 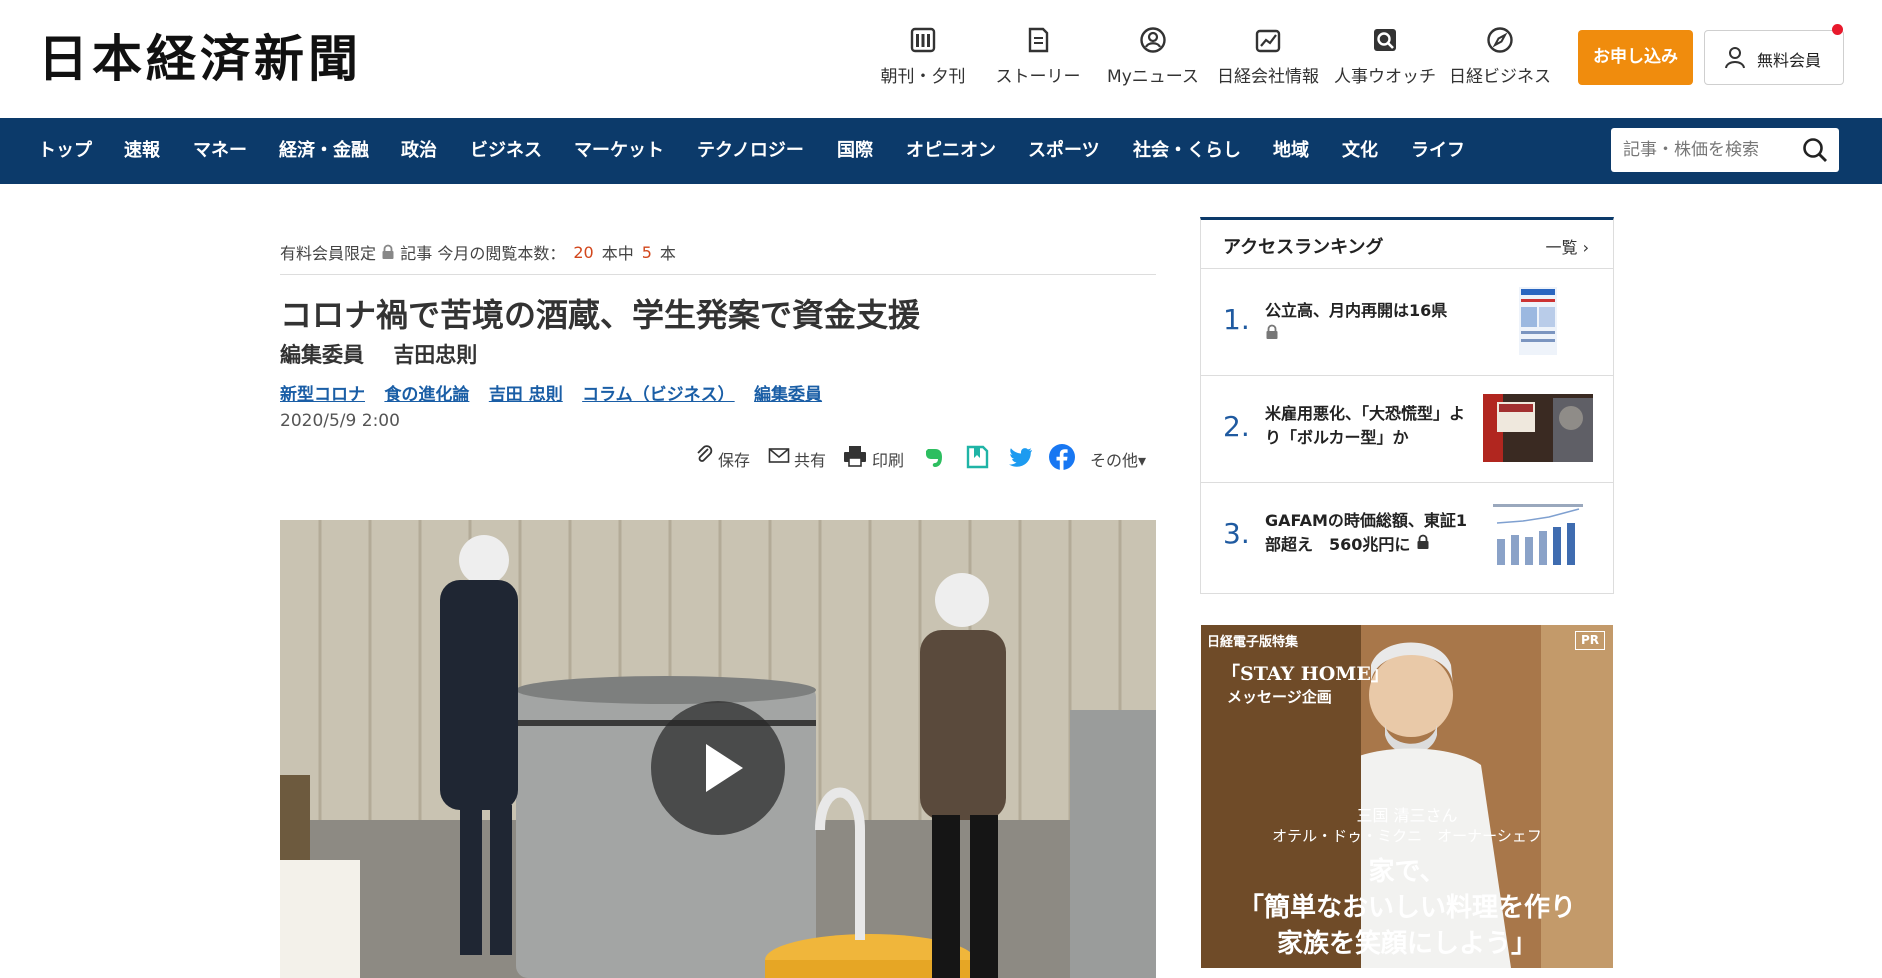 What do you see at coordinates (923, 57) in the screenshot?
I see `nav-morning-evening: 朝刊・夕刊` at bounding box center [923, 57].